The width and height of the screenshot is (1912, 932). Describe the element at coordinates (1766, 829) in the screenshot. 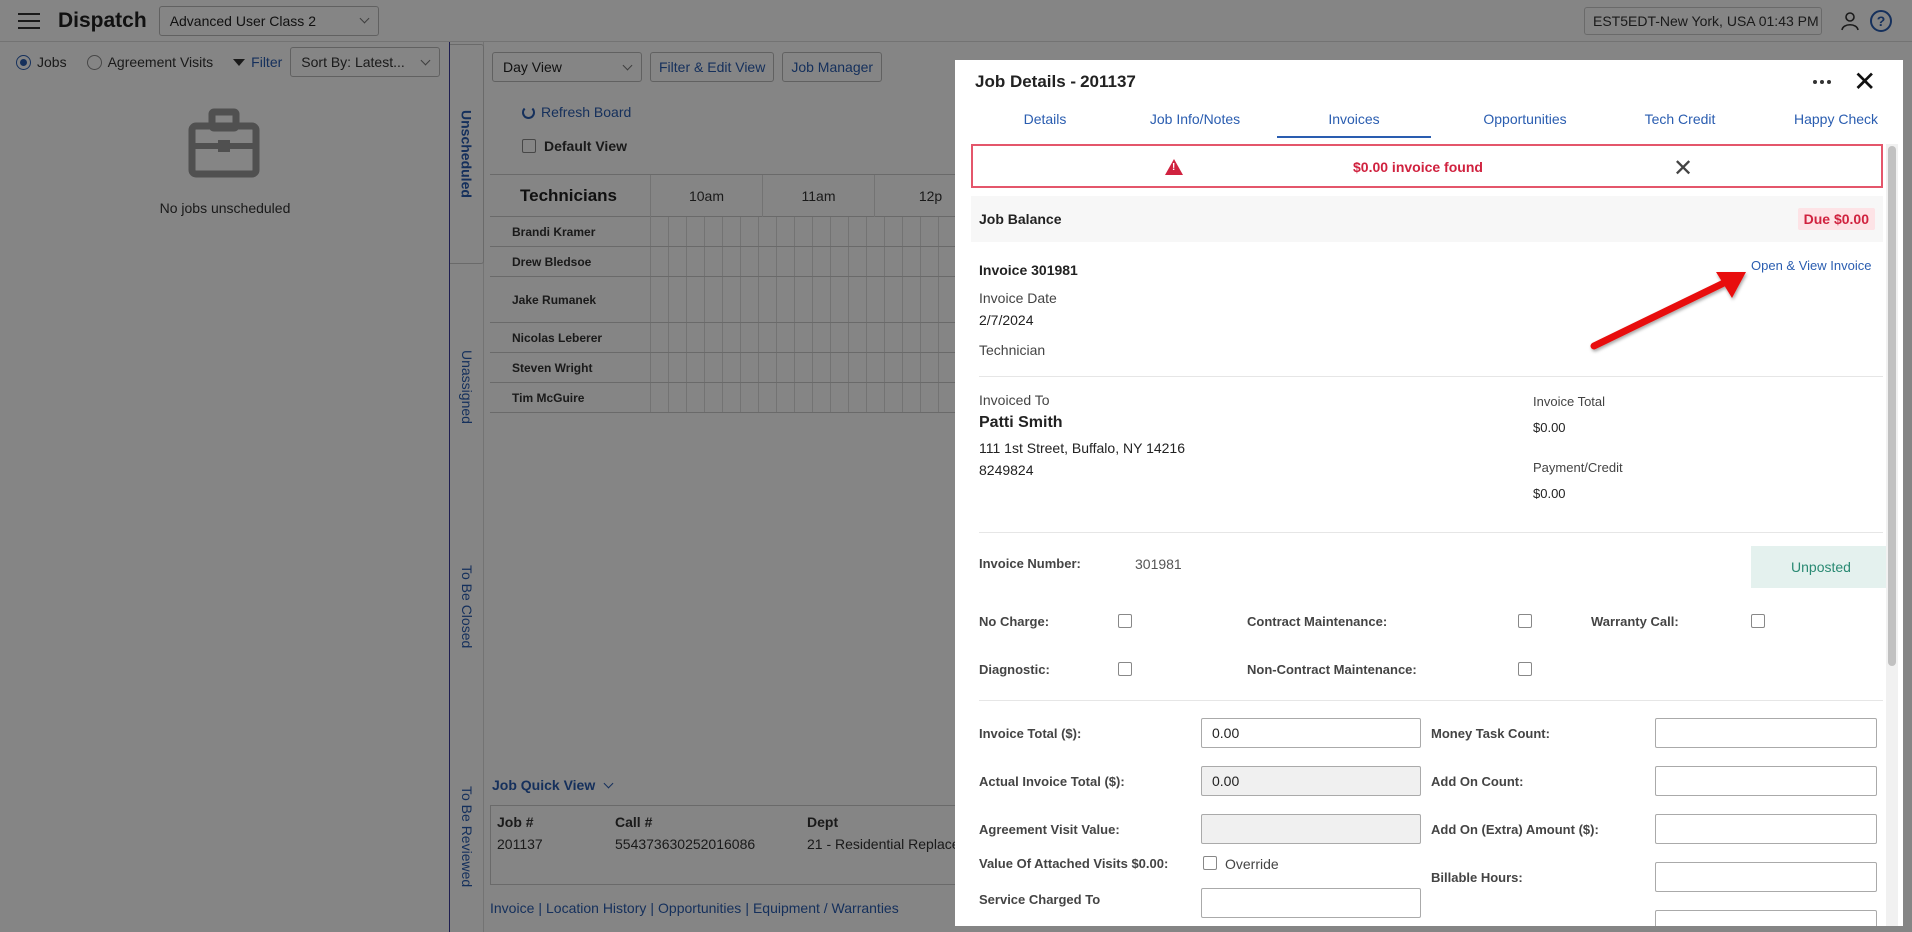

I see `add-on-amount-input` at that location.